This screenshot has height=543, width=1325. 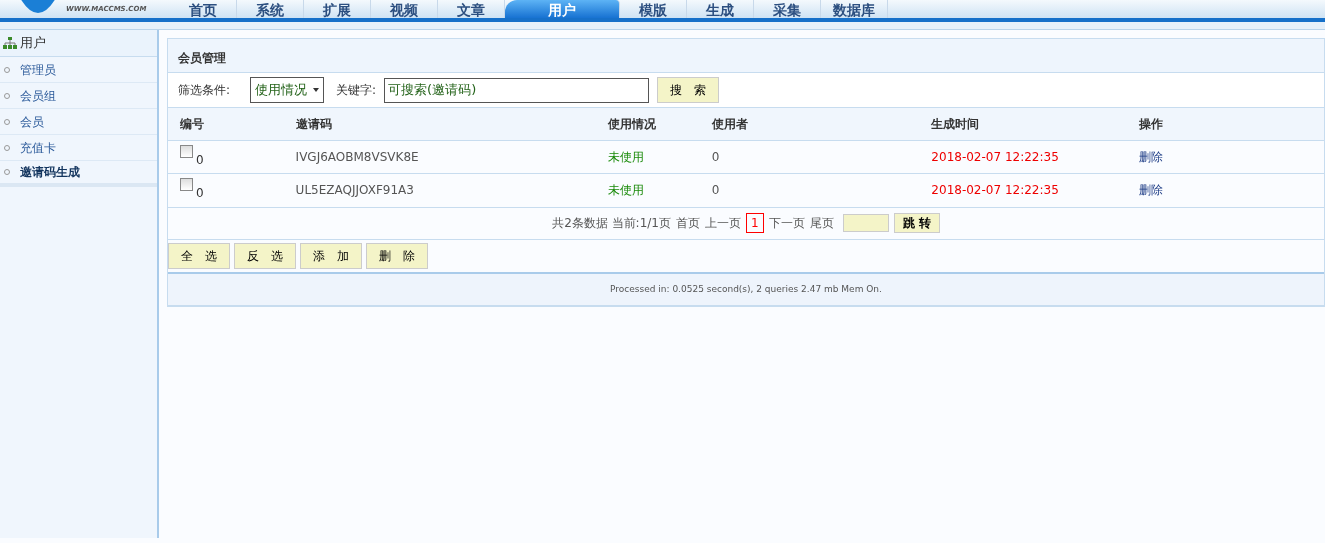 What do you see at coordinates (354, 190) in the screenshot?
I see `table-cell: UL5EZAQJJOXF91A3` at bounding box center [354, 190].